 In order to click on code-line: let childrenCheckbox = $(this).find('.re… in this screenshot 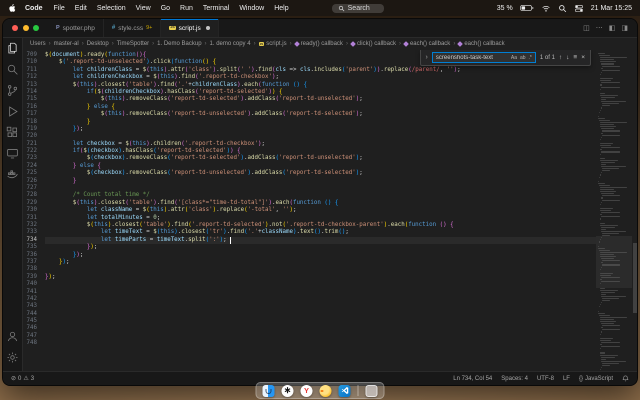, I will do `click(320, 77)`.